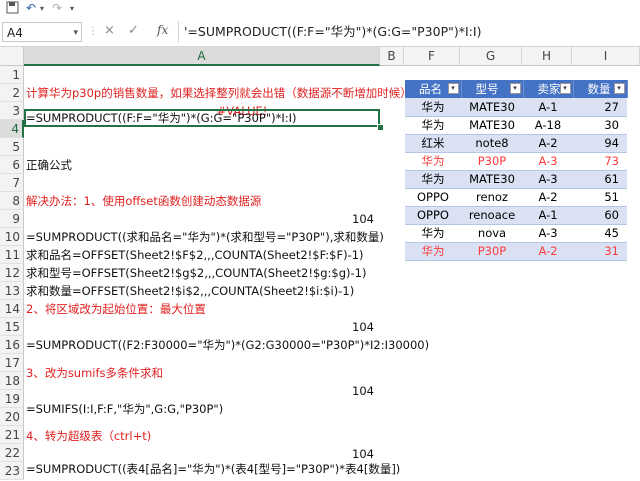 The height and width of the screenshot is (481, 640). I want to click on dropdown-icon: ▾, so click(42, 8).